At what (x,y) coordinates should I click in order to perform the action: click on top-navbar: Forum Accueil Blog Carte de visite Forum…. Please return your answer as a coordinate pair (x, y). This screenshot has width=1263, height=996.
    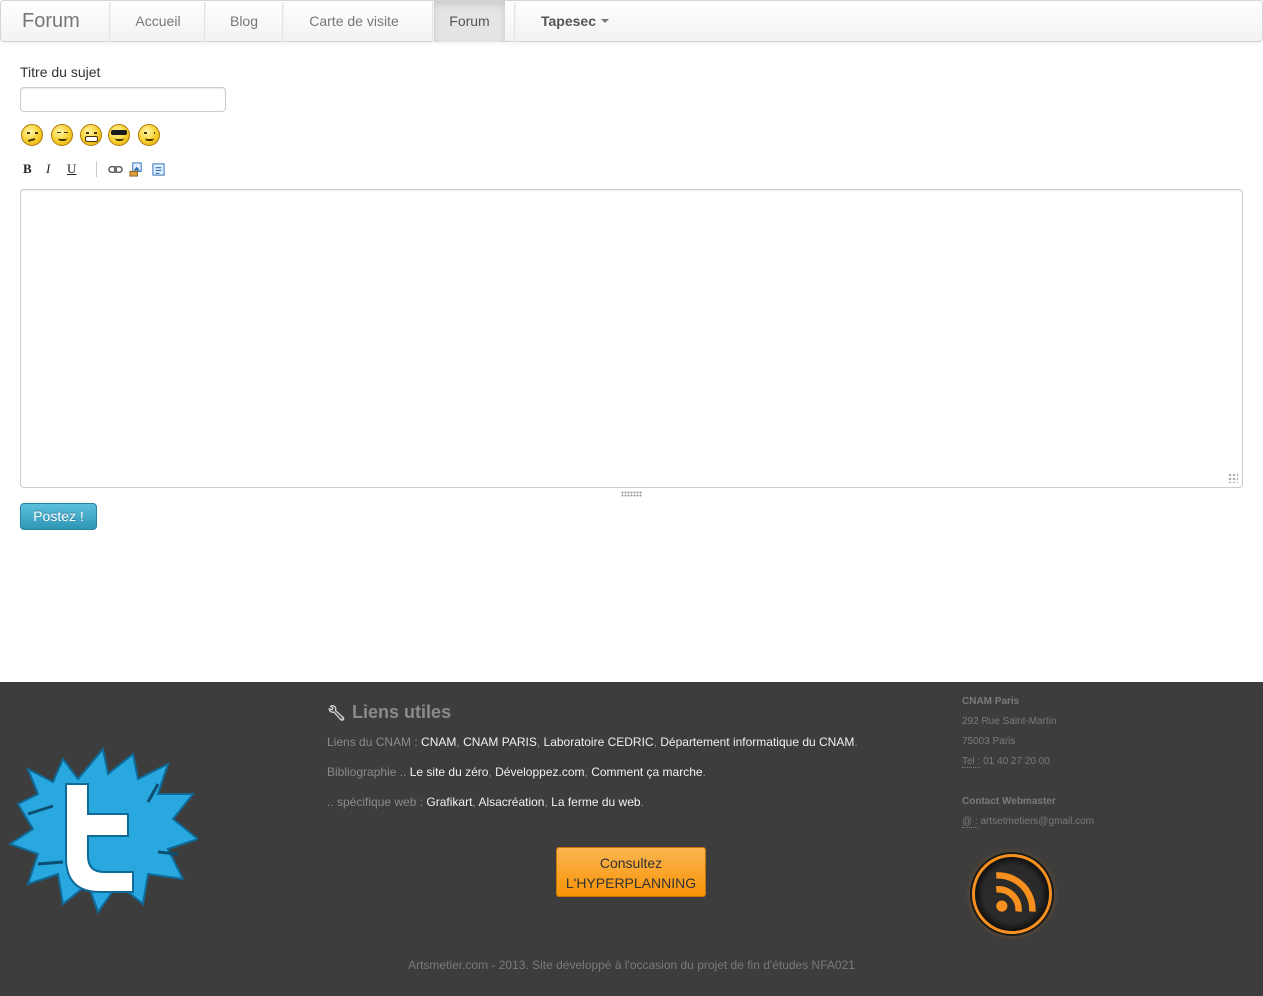
    Looking at the image, I should click on (631, 21).